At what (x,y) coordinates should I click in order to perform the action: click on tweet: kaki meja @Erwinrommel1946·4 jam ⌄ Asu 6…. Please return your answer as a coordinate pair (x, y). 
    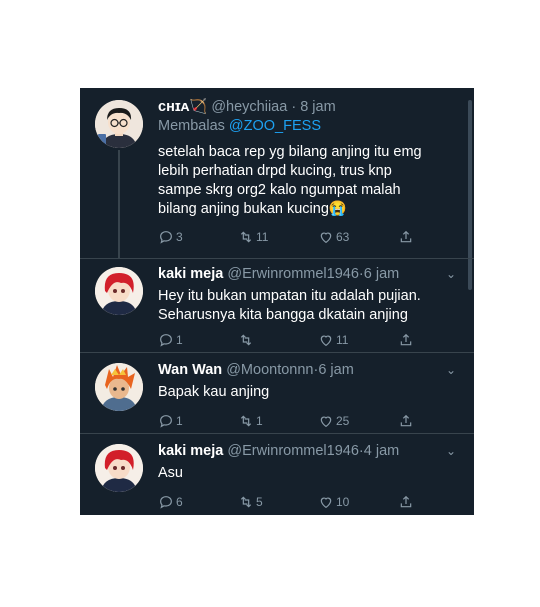
    Looking at the image, I should click on (277, 474).